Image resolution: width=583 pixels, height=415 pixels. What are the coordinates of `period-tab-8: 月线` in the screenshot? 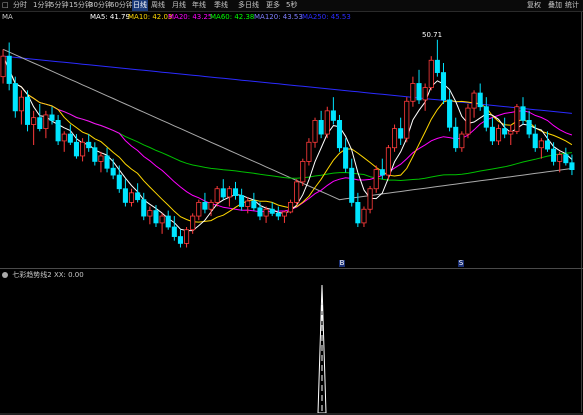 It's located at (179, 5).